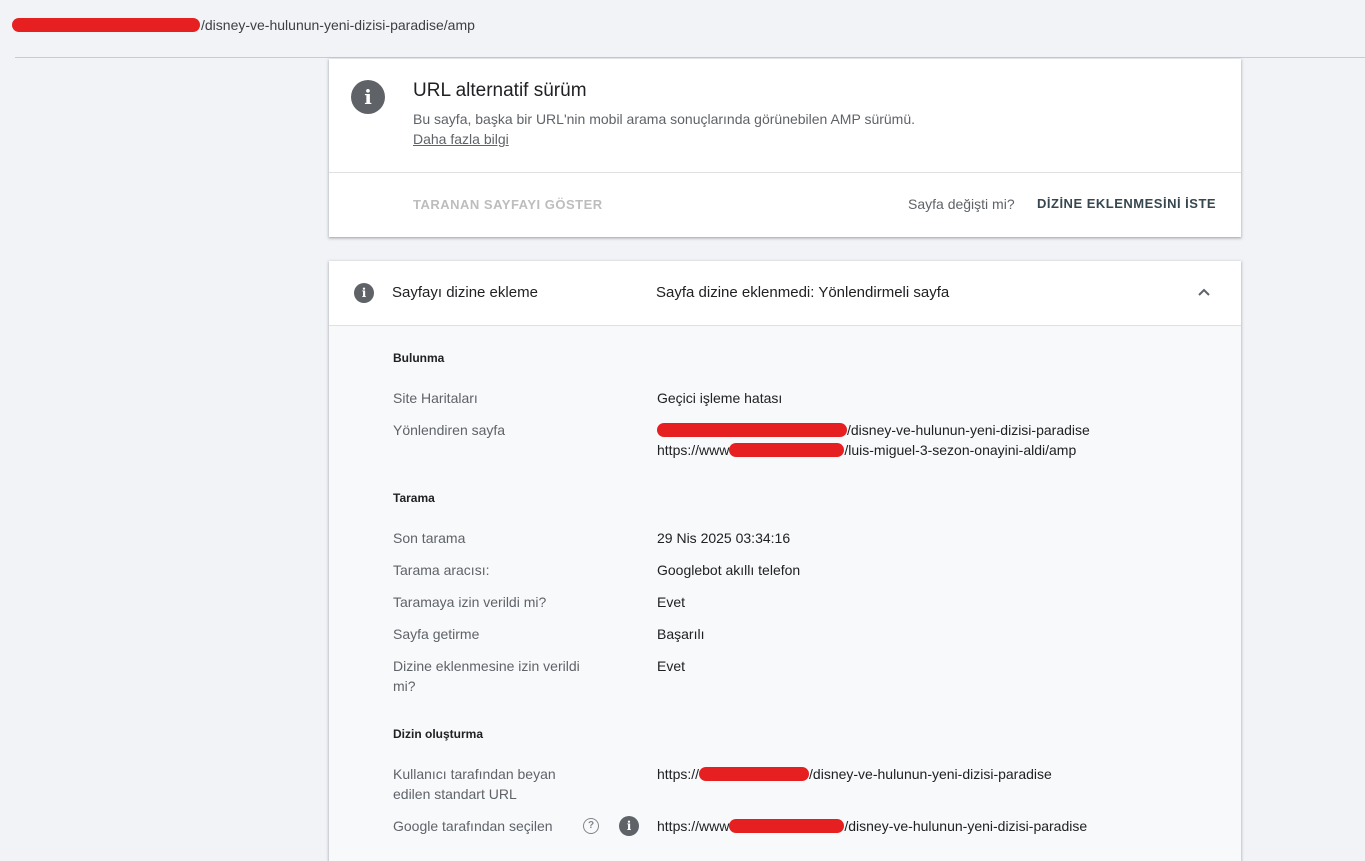 This screenshot has height=861, width=1365. What do you see at coordinates (693, 450) in the screenshot?
I see `referring-page-2-prefix: https://www` at bounding box center [693, 450].